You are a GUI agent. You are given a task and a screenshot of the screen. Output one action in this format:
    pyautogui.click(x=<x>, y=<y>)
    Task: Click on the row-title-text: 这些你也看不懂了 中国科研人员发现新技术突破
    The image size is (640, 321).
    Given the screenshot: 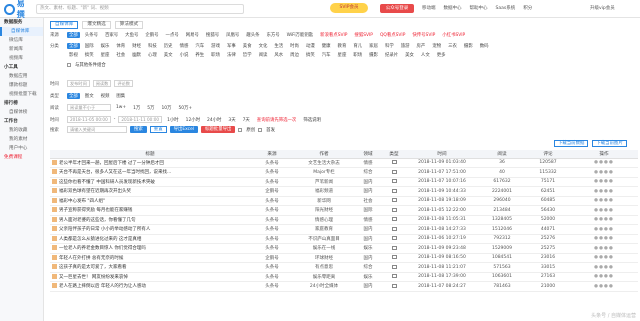 What is the action you would take?
    pyautogui.click(x=107, y=182)
    